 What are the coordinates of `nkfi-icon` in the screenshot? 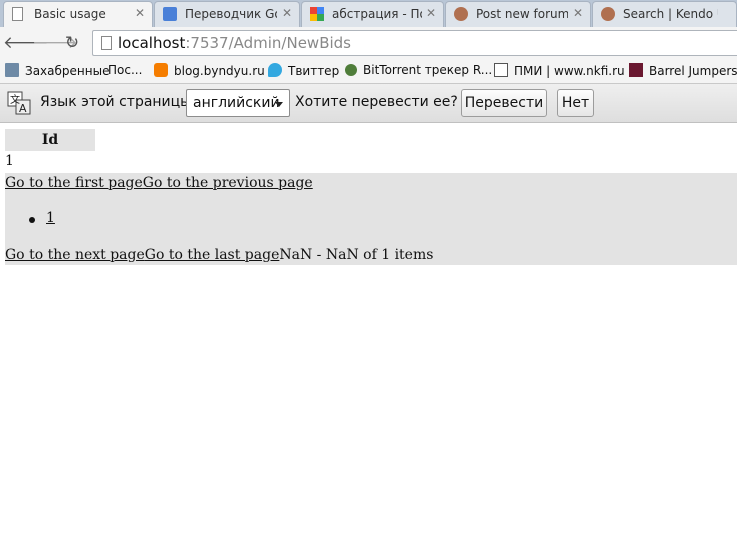 It's located at (501, 70).